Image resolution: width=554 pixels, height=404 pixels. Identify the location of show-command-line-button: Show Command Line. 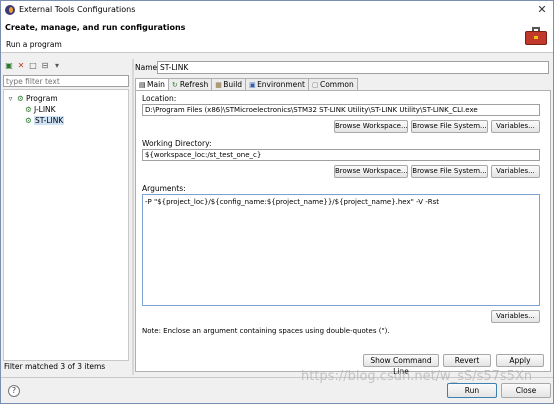
(401, 365).